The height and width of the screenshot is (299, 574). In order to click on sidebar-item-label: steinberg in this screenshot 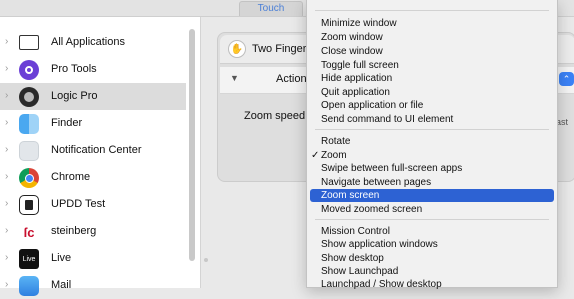, I will do `click(74, 231)`.